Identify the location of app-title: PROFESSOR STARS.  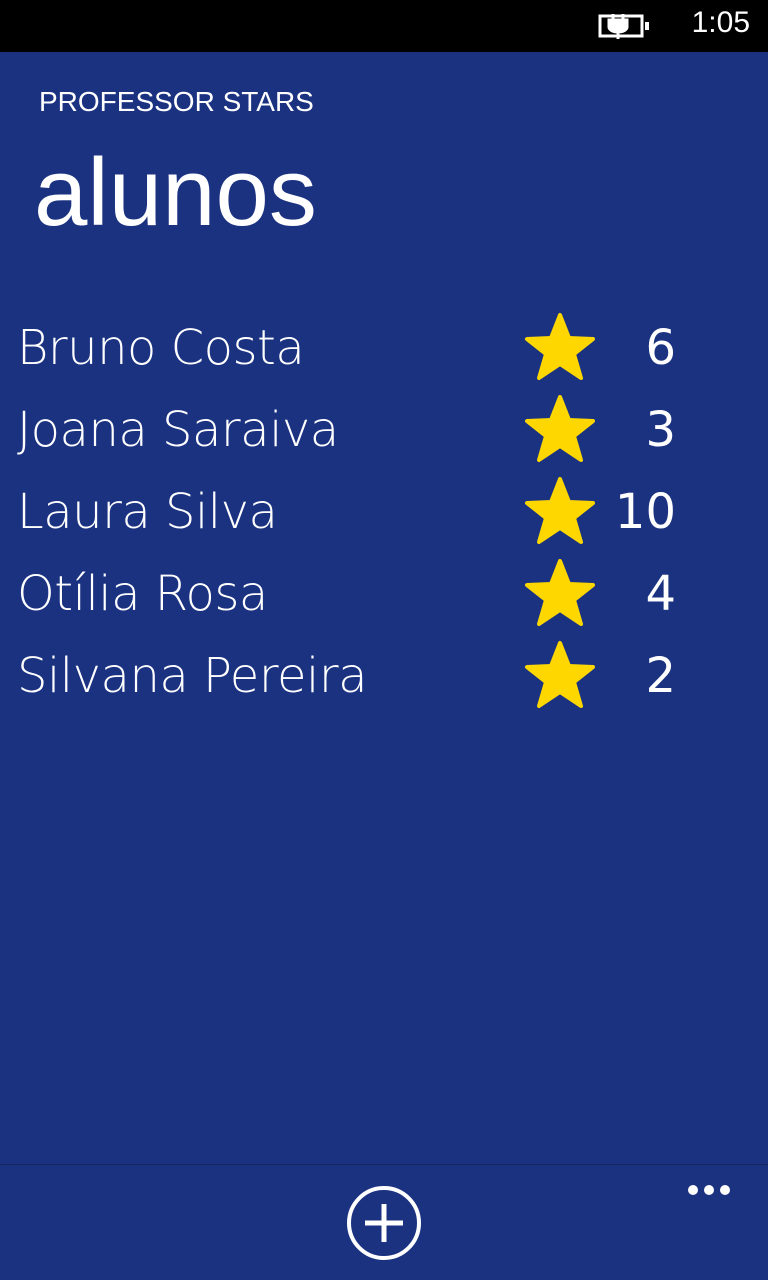
(176, 101).